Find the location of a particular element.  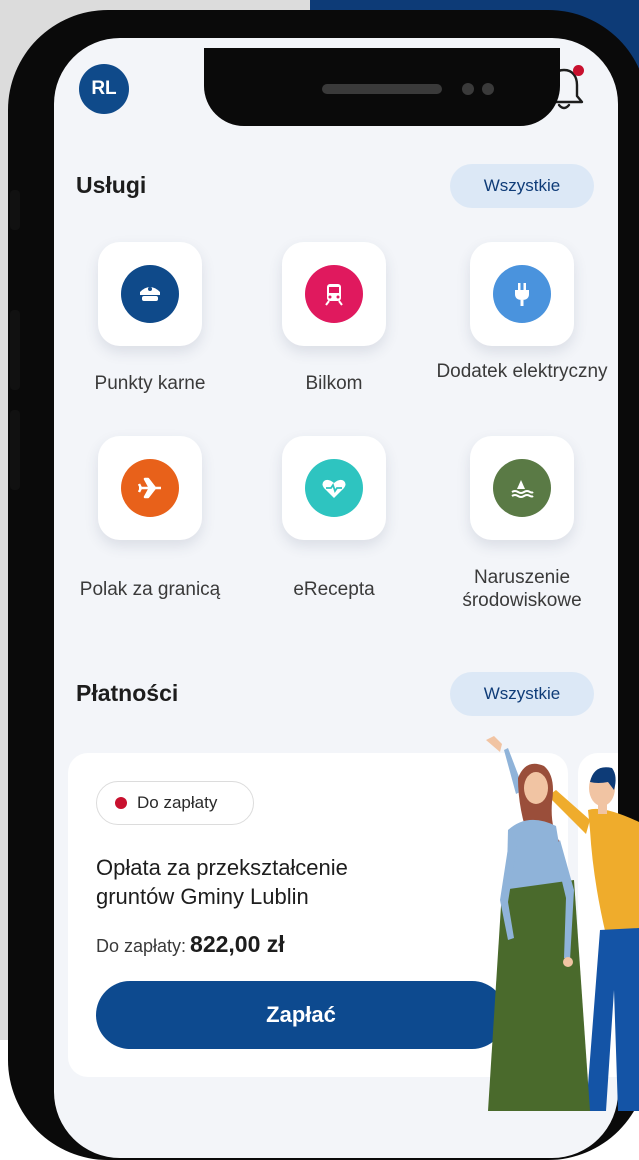

service-label: Bilkom is located at coordinates (334, 383).